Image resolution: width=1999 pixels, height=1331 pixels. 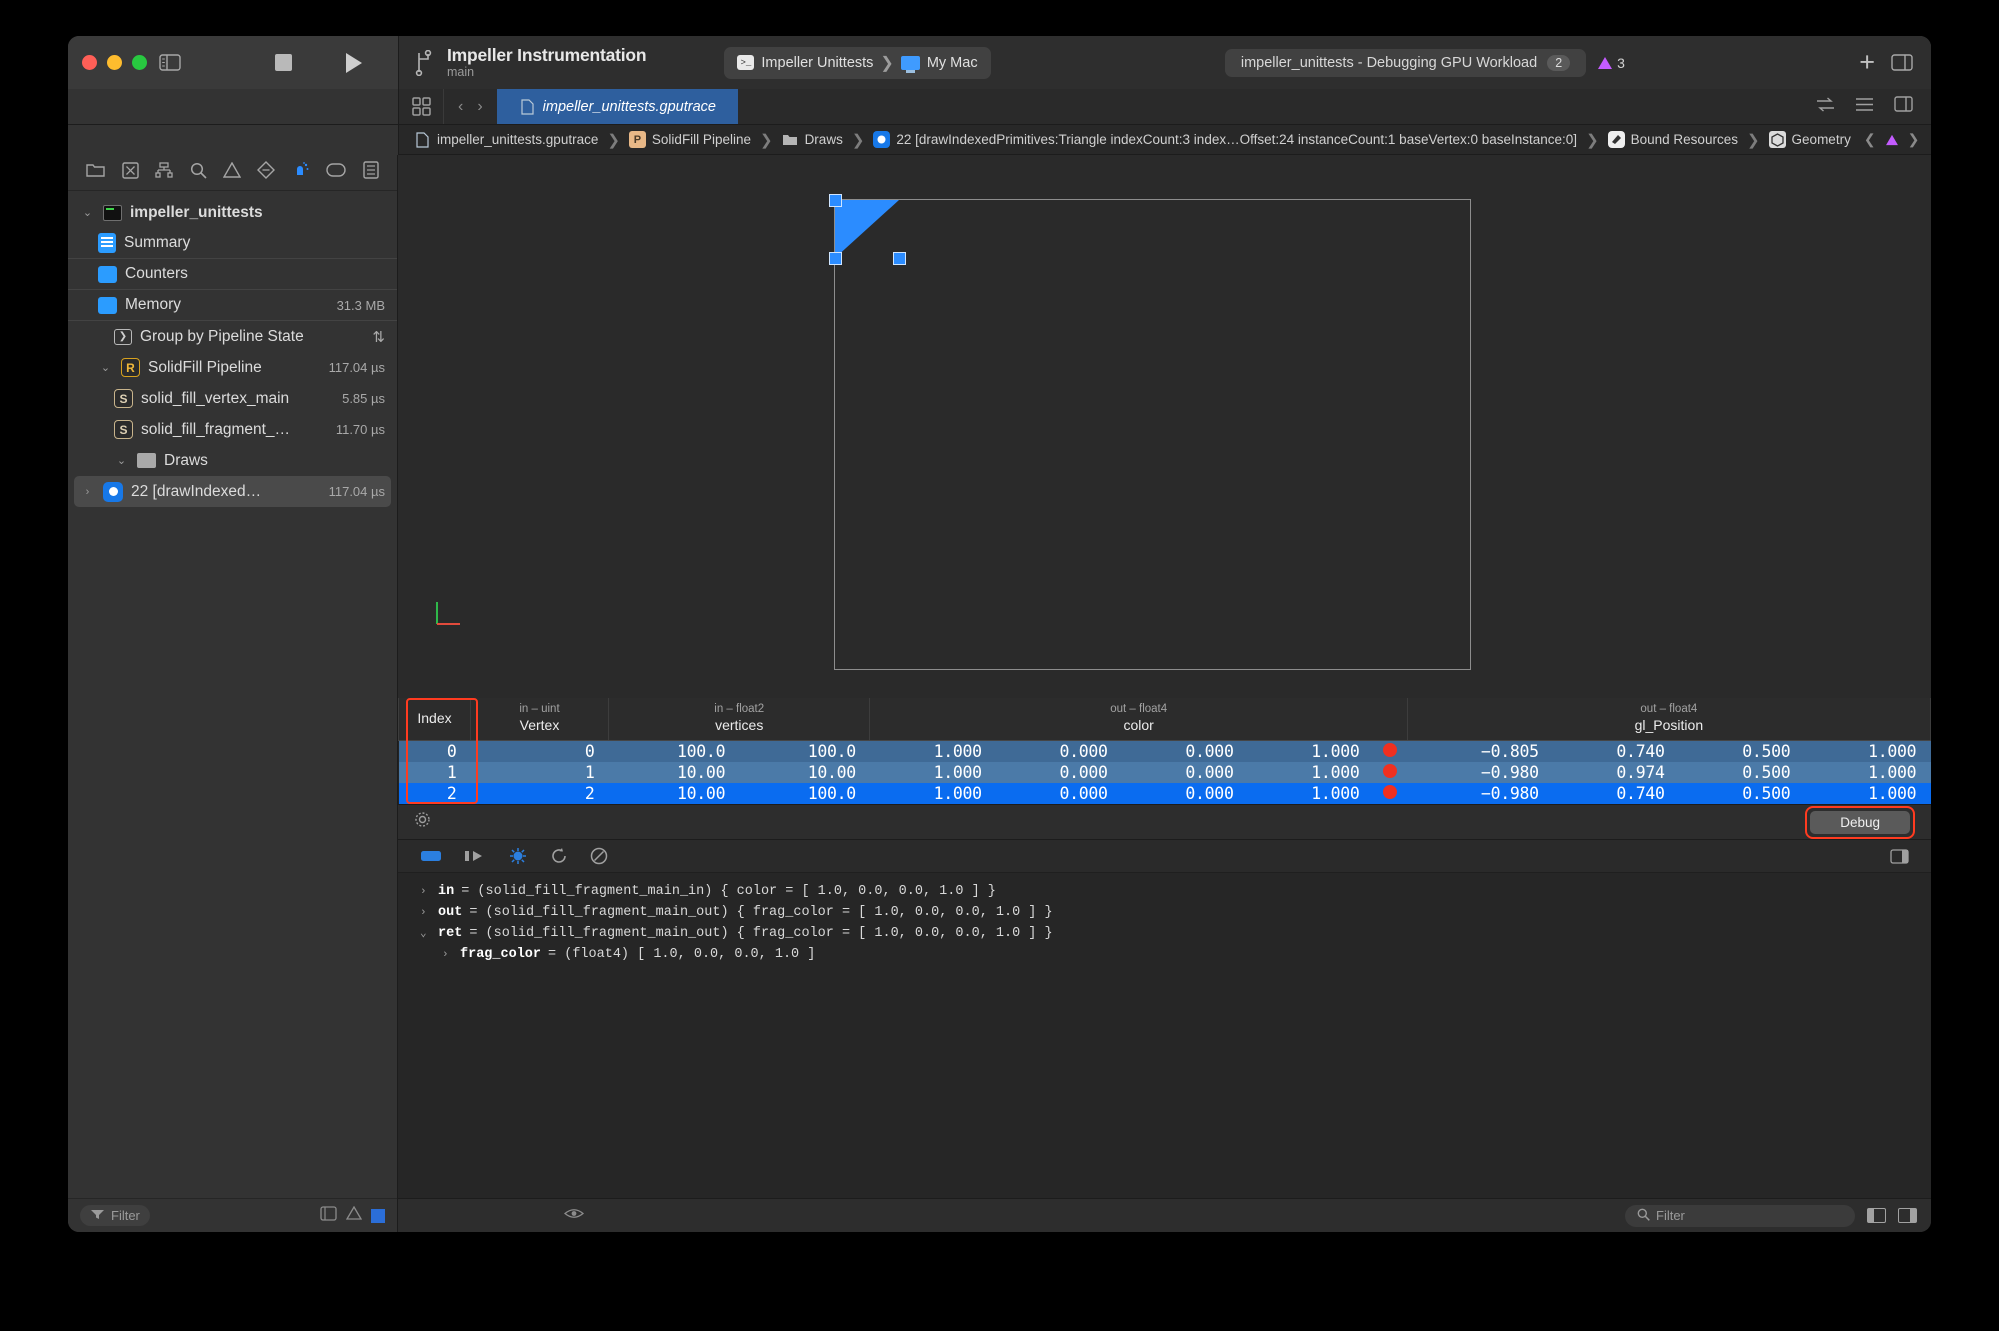 What do you see at coordinates (1930, 720) in the screenshot?
I see `column-header-spare` at bounding box center [1930, 720].